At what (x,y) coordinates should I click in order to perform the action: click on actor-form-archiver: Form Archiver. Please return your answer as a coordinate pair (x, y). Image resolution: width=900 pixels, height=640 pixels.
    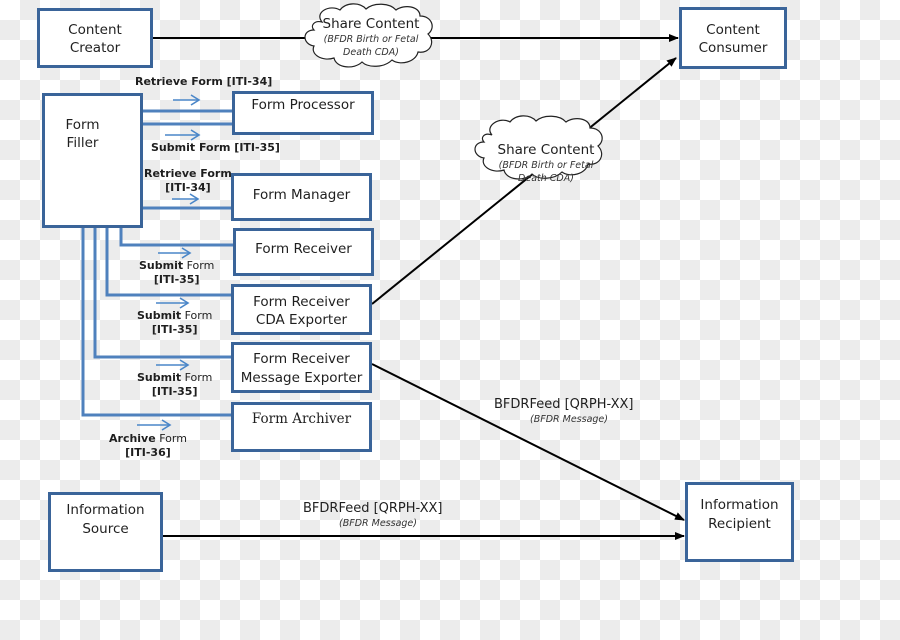
    Looking at the image, I should click on (301, 427).